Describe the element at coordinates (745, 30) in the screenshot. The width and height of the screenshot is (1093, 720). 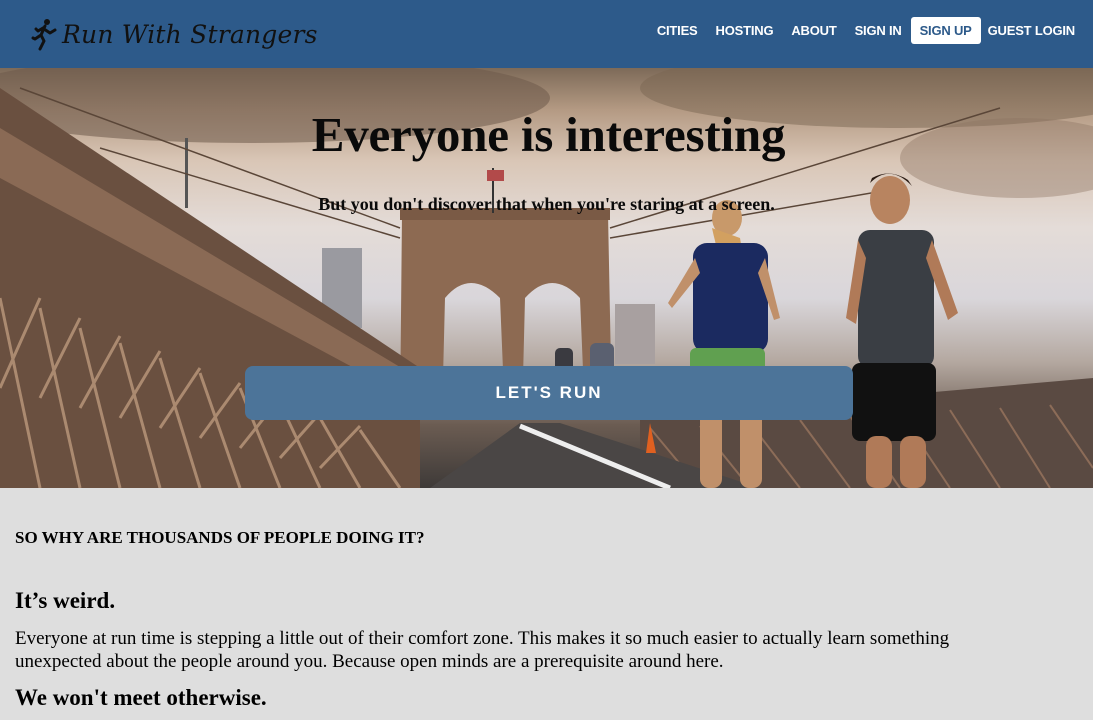
I see `nav-hosting-link: HOSTING` at that location.